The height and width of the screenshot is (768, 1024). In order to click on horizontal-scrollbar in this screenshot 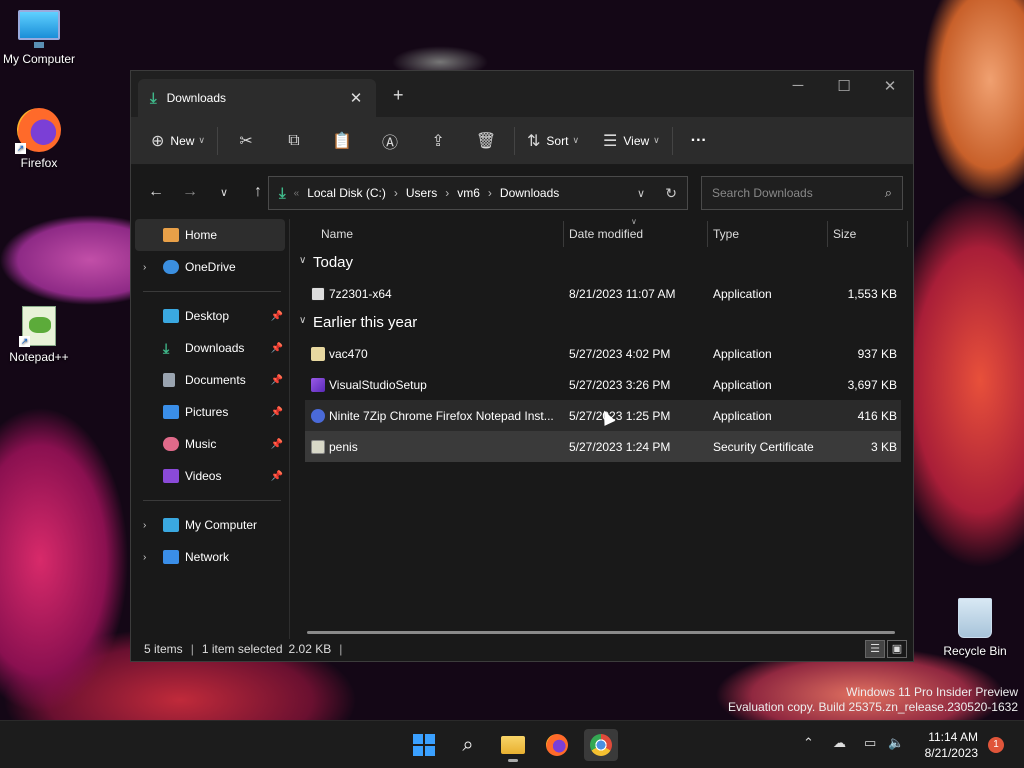, I will do `click(601, 632)`.